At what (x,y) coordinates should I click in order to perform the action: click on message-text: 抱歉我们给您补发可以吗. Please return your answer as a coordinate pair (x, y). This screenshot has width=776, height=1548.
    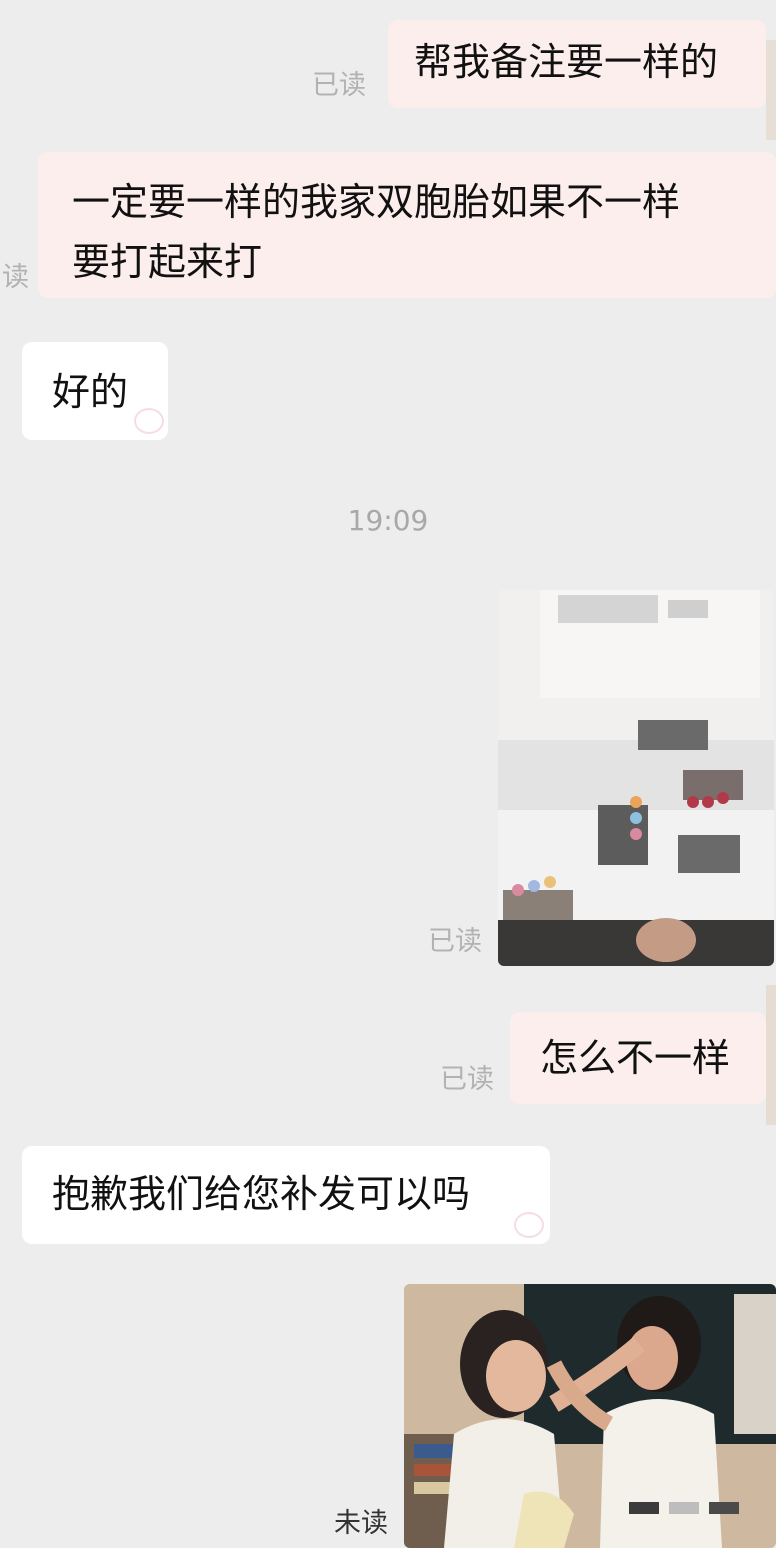
    Looking at the image, I should click on (261, 1194).